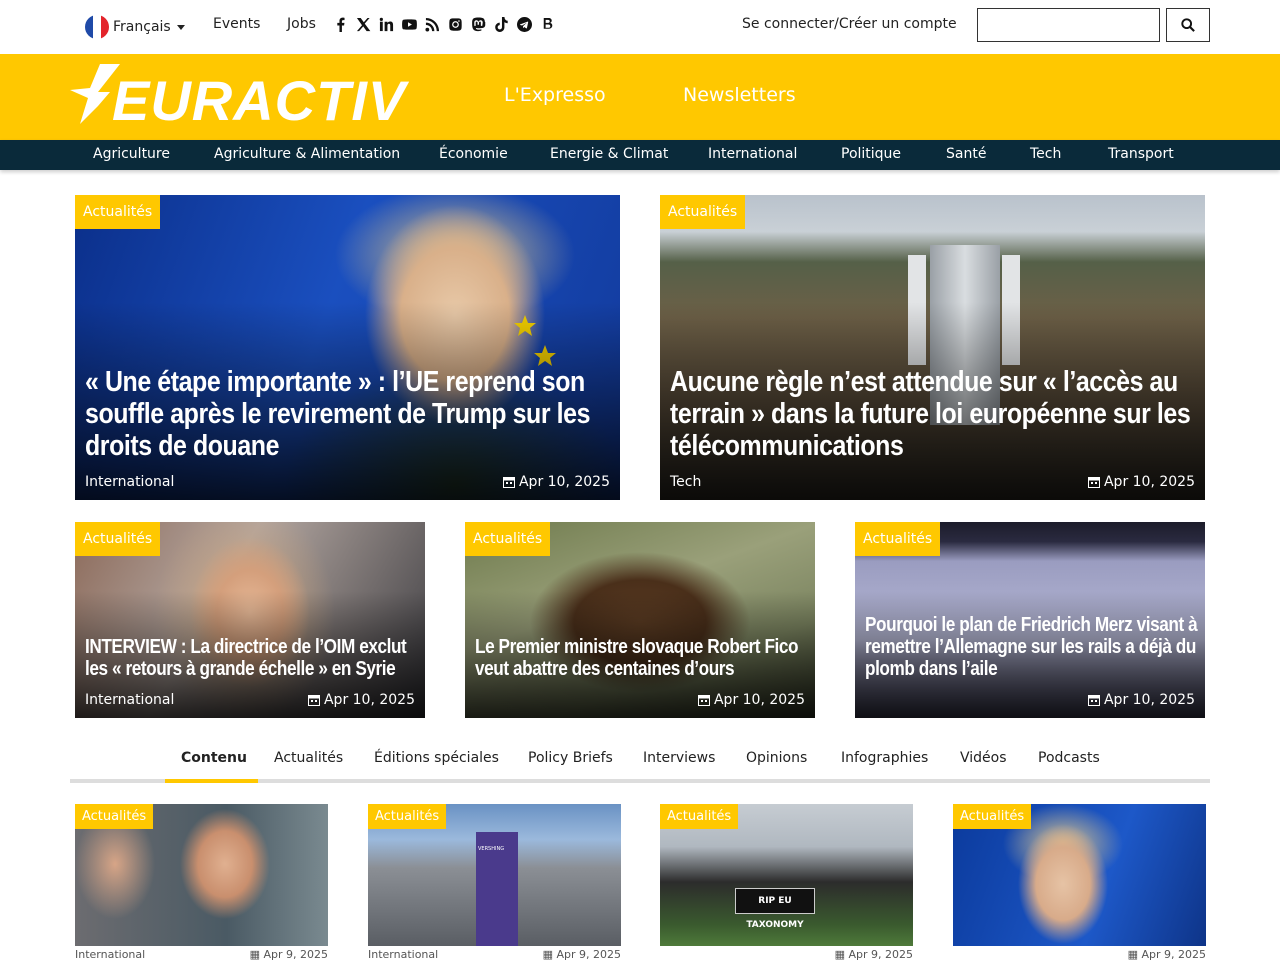 Image resolution: width=1280 pixels, height=960 pixels. I want to click on events-link: Events, so click(236, 24).